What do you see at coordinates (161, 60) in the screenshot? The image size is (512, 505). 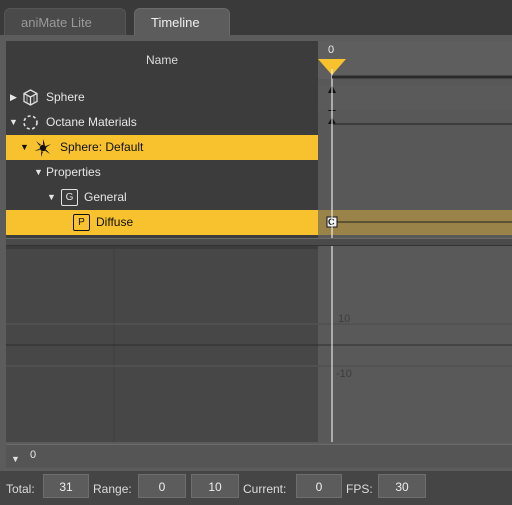 I see `tree-header-name: Name` at bounding box center [161, 60].